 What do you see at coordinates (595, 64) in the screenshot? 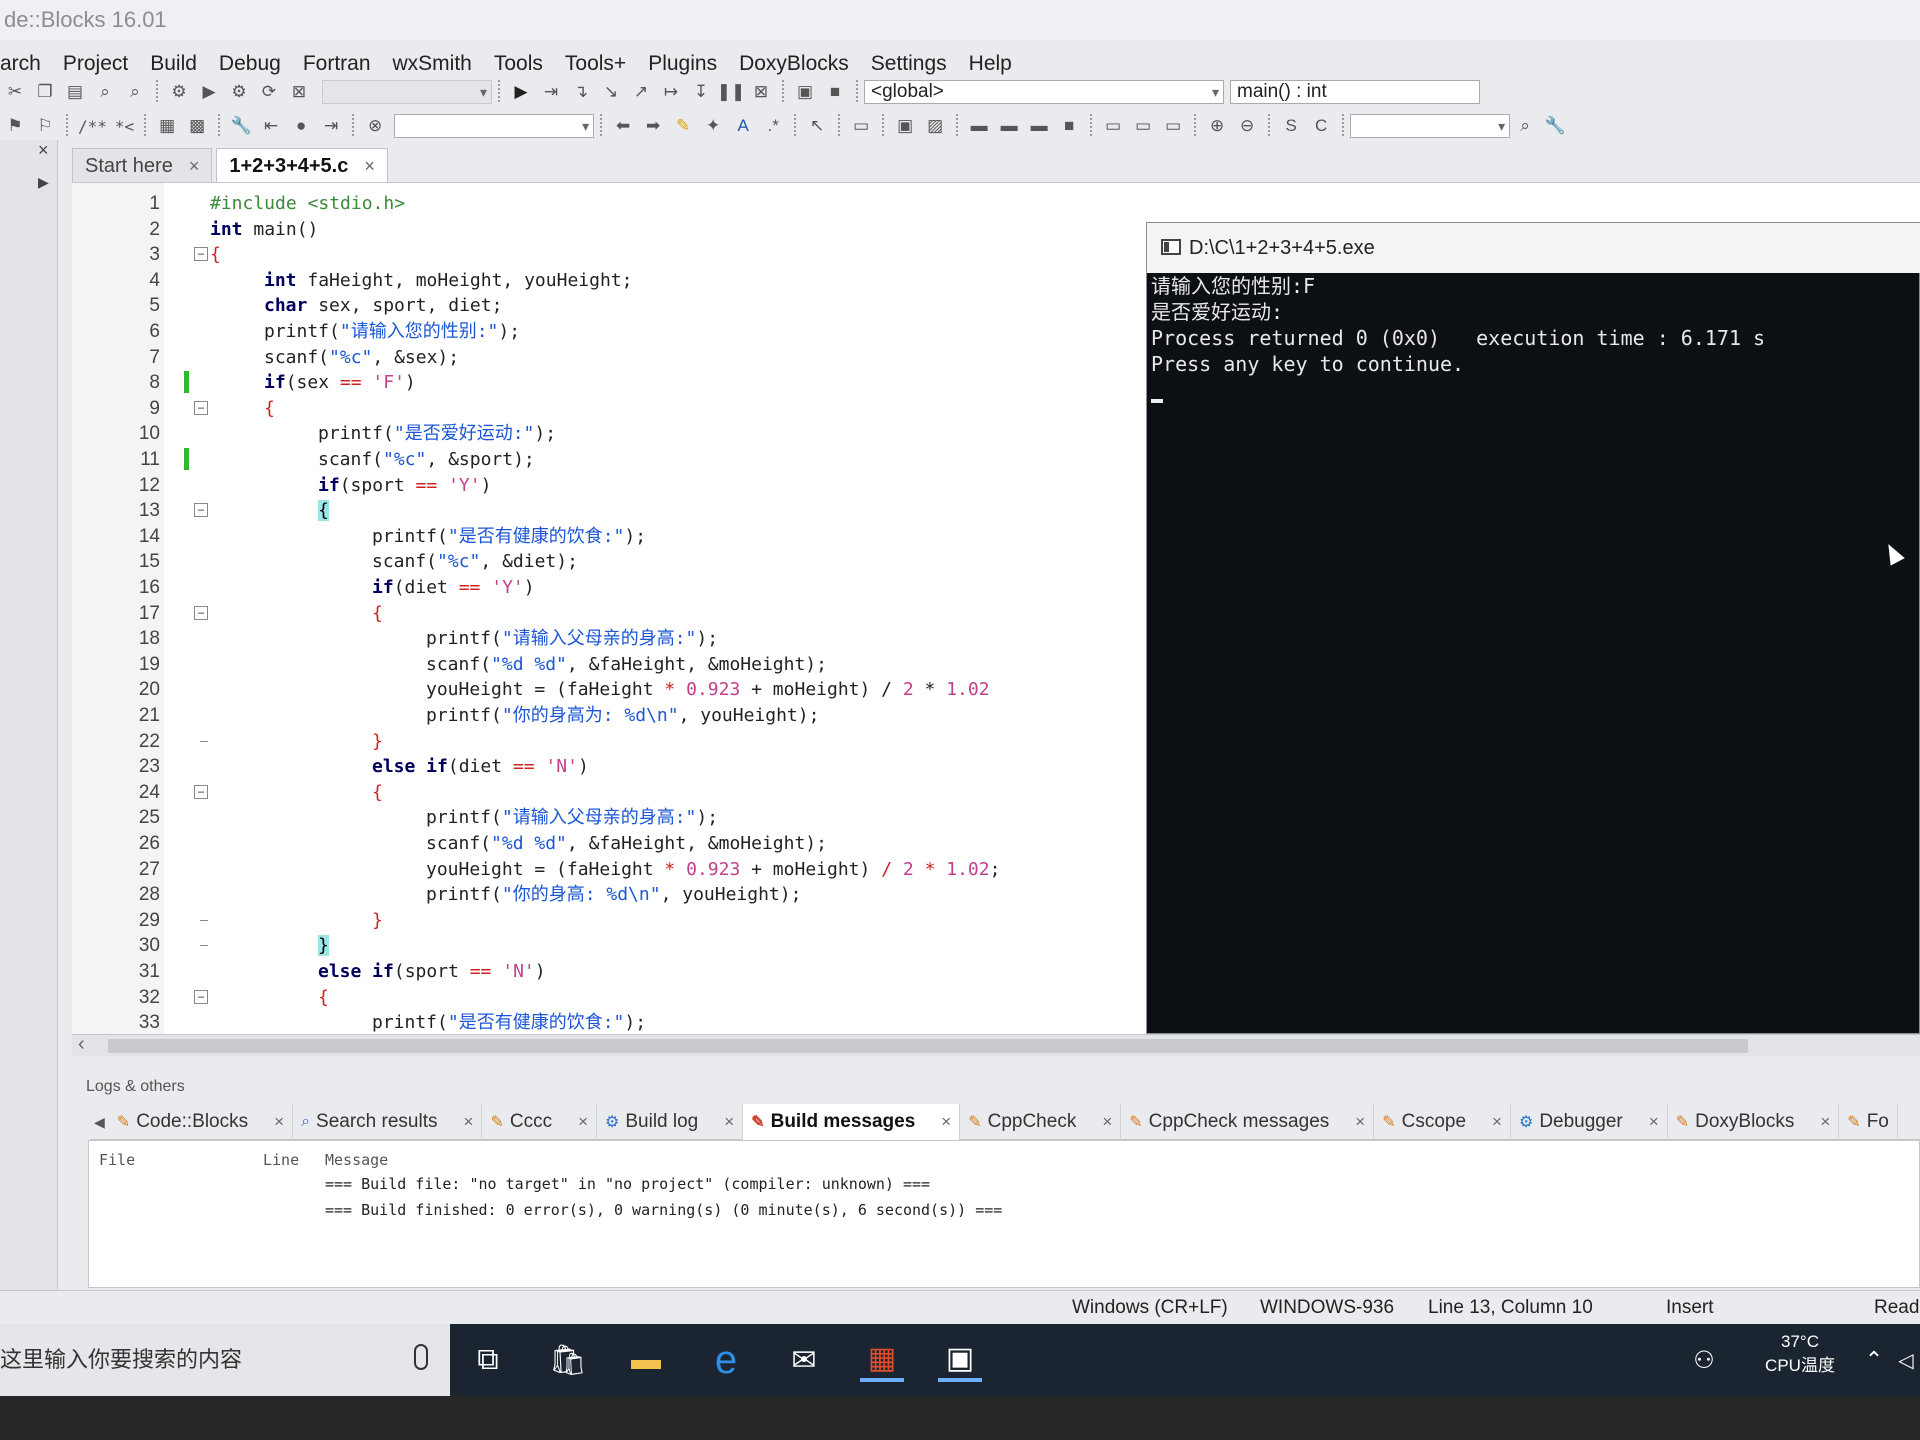
I see `menu-tools-plus: Tools+` at bounding box center [595, 64].